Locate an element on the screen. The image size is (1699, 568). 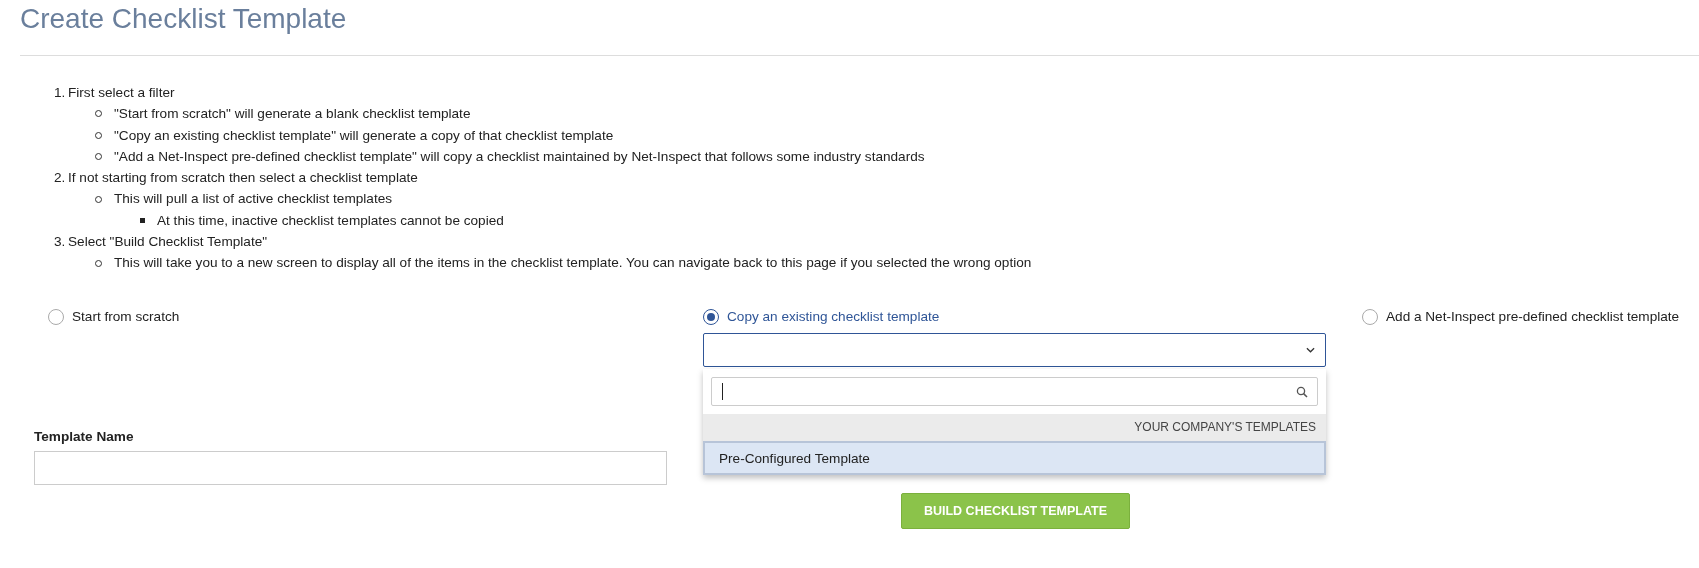
template-dropdown is located at coordinates (1014, 349).